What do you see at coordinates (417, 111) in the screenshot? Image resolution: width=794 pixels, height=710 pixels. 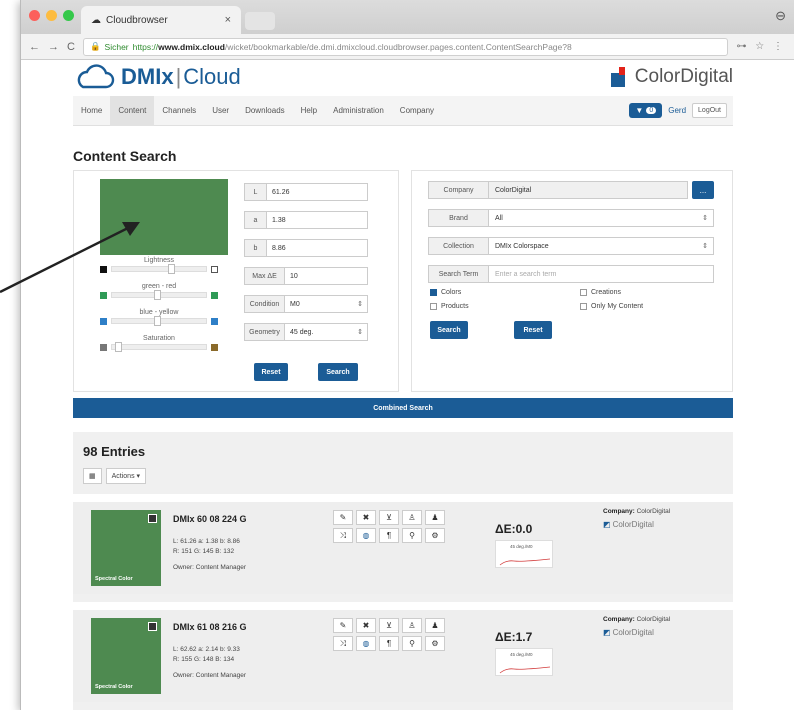 I see `nav-company: Company` at bounding box center [417, 111].